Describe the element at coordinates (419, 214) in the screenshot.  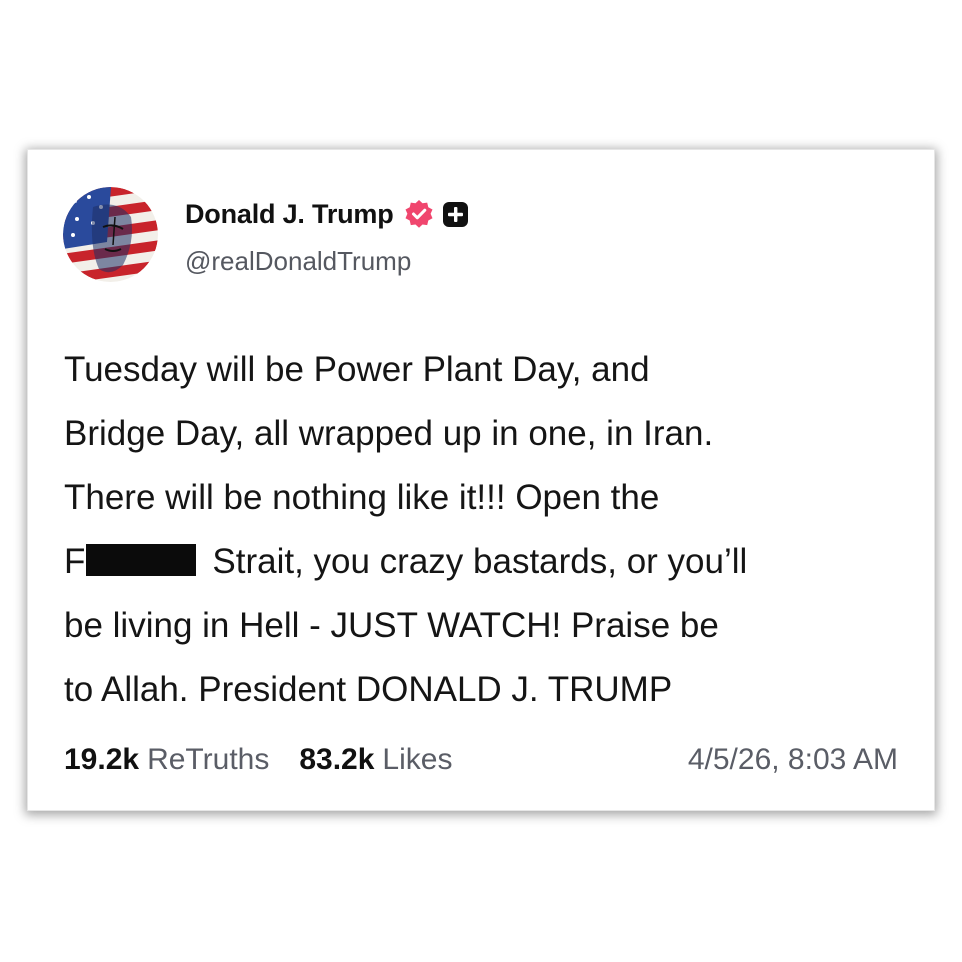
I see `verified-badge-icon` at that location.